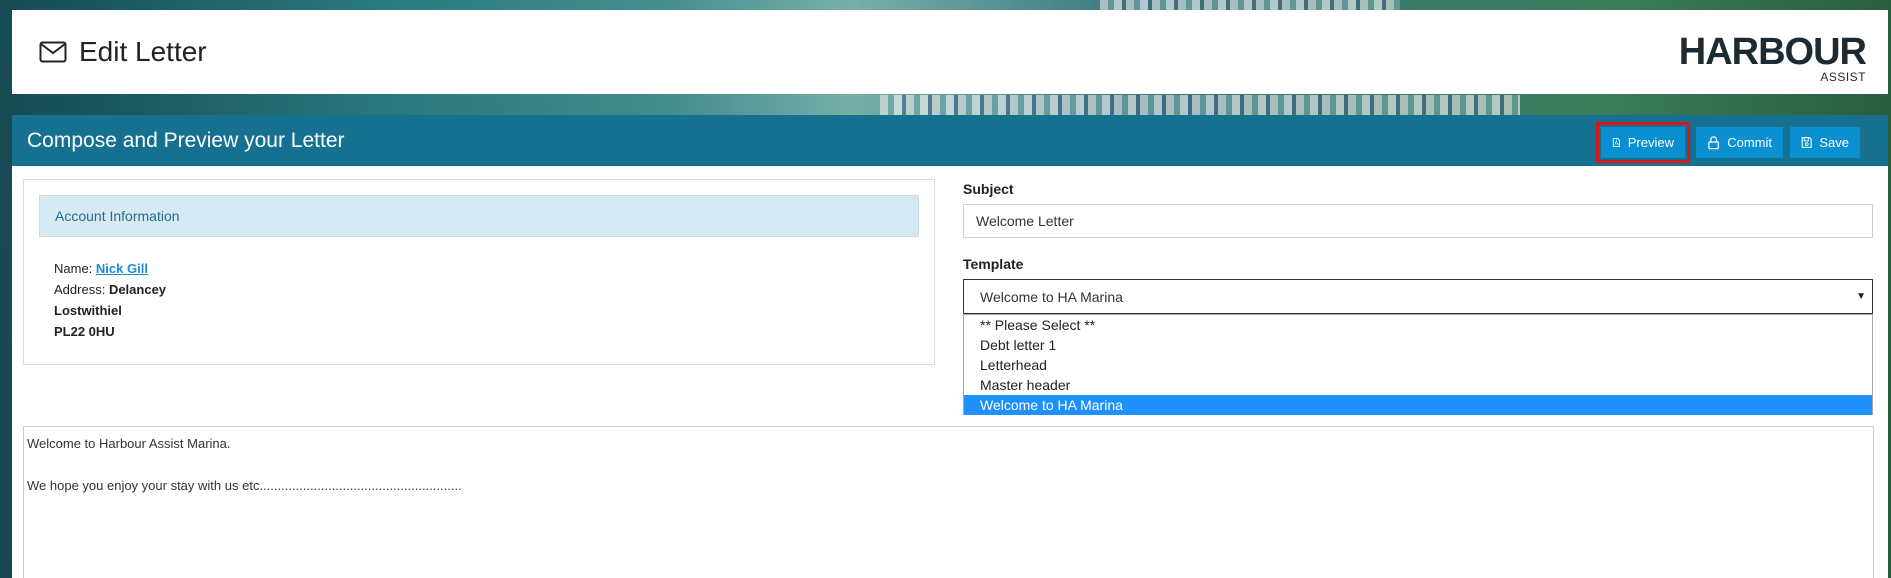 The width and height of the screenshot is (1891, 578). What do you see at coordinates (129, 443) in the screenshot?
I see `letter-body-line: Welcome to Harbour Assist Marina.` at bounding box center [129, 443].